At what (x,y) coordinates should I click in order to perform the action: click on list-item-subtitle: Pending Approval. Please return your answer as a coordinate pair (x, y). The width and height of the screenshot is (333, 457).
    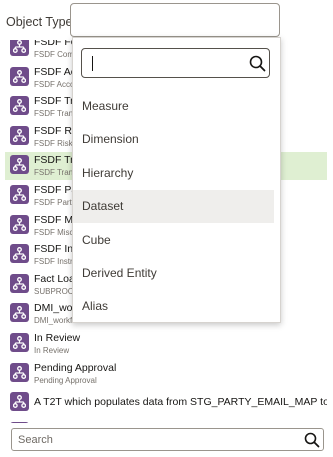
    Looking at the image, I should click on (65, 380).